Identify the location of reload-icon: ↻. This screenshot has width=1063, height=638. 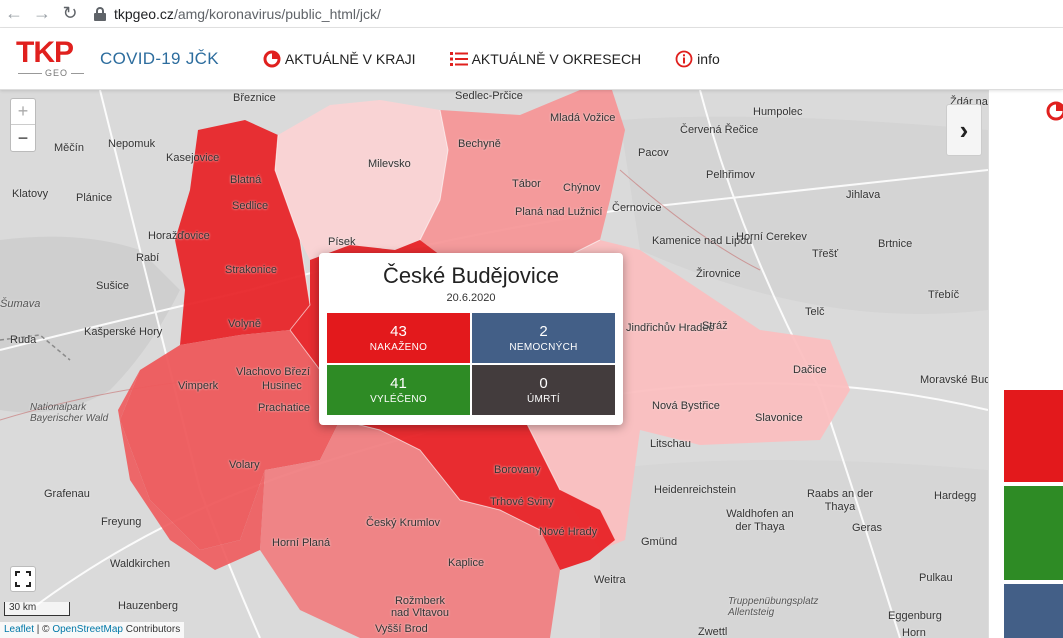
(70, 14).